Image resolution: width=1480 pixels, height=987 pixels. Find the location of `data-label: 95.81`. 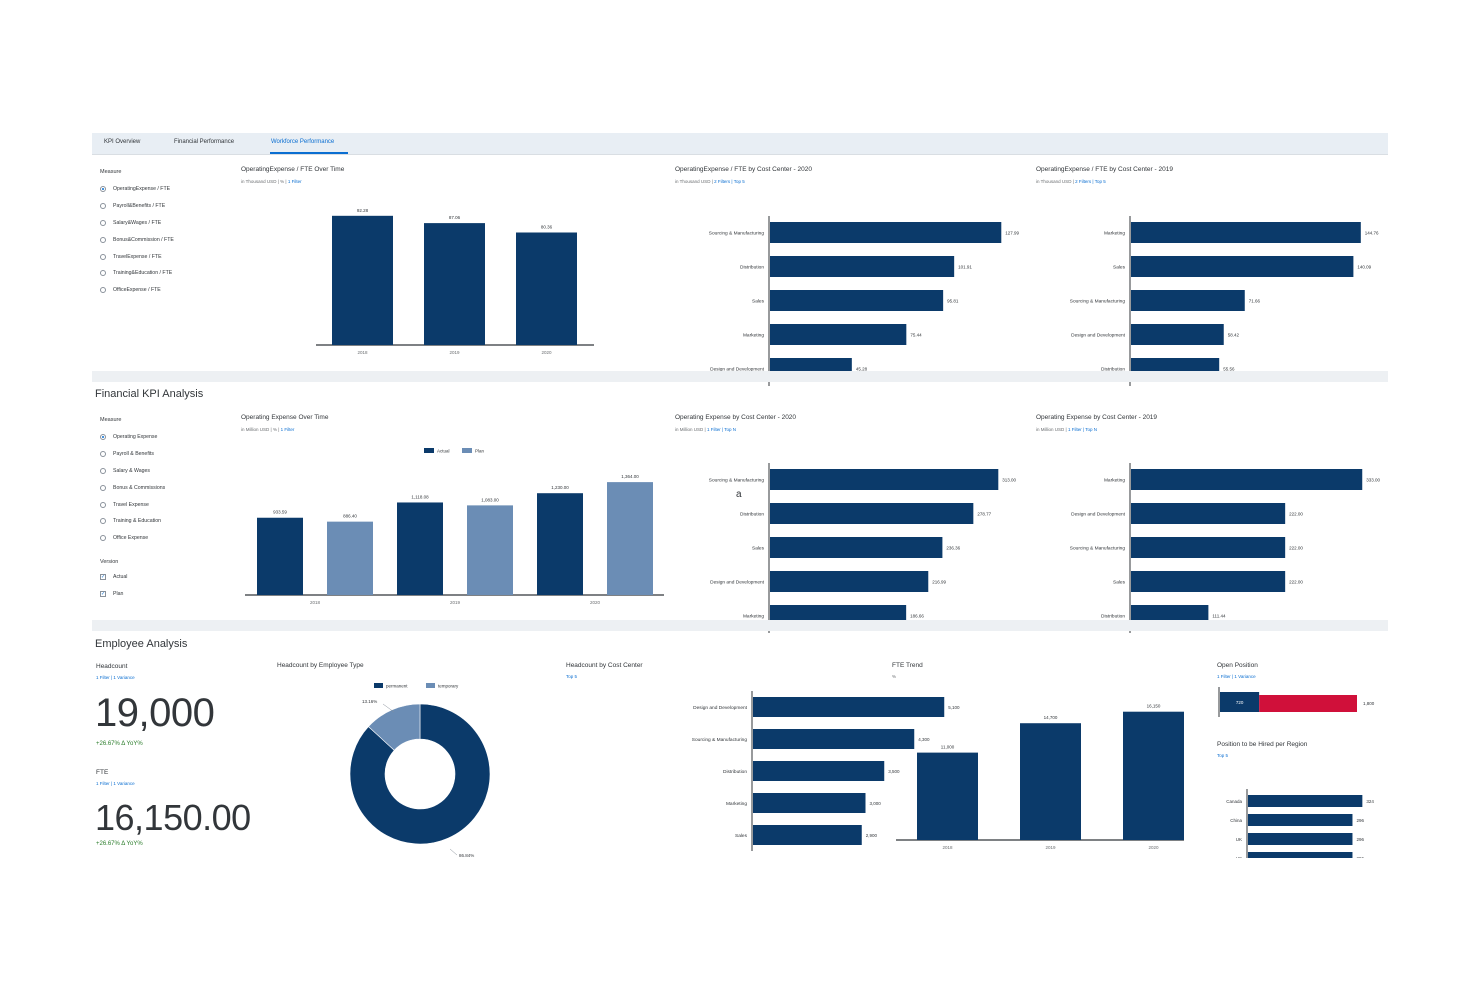

data-label: 95.81 is located at coordinates (953, 300).